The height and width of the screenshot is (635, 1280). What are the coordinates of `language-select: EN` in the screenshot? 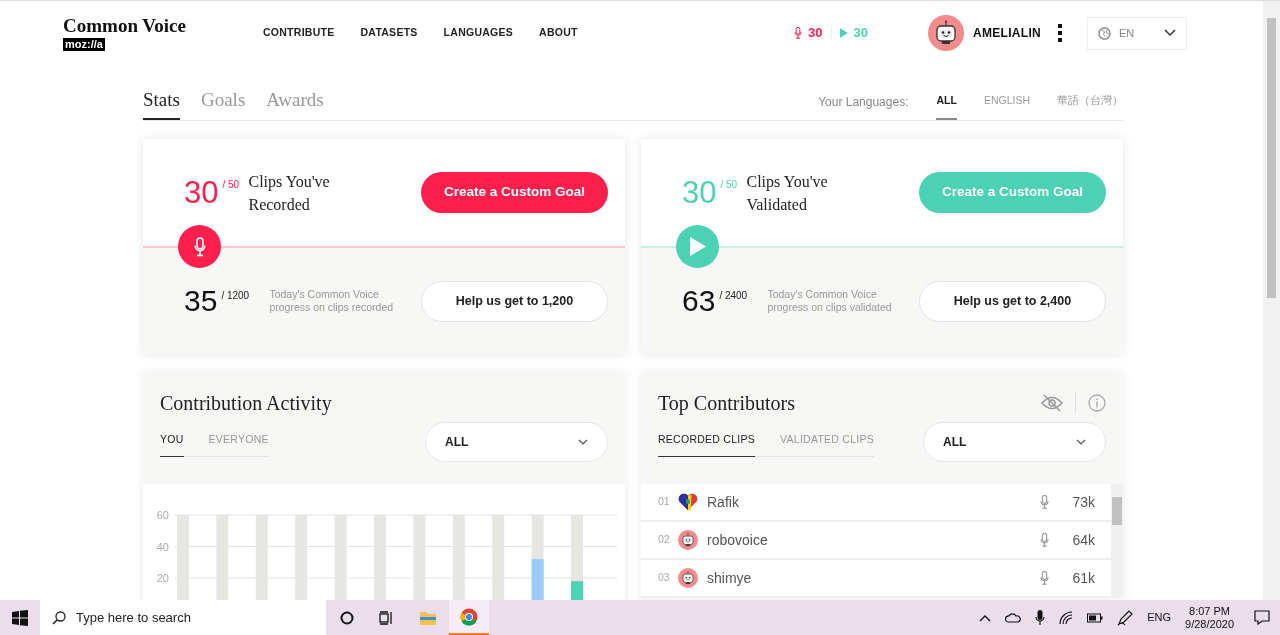 It's located at (1137, 33).